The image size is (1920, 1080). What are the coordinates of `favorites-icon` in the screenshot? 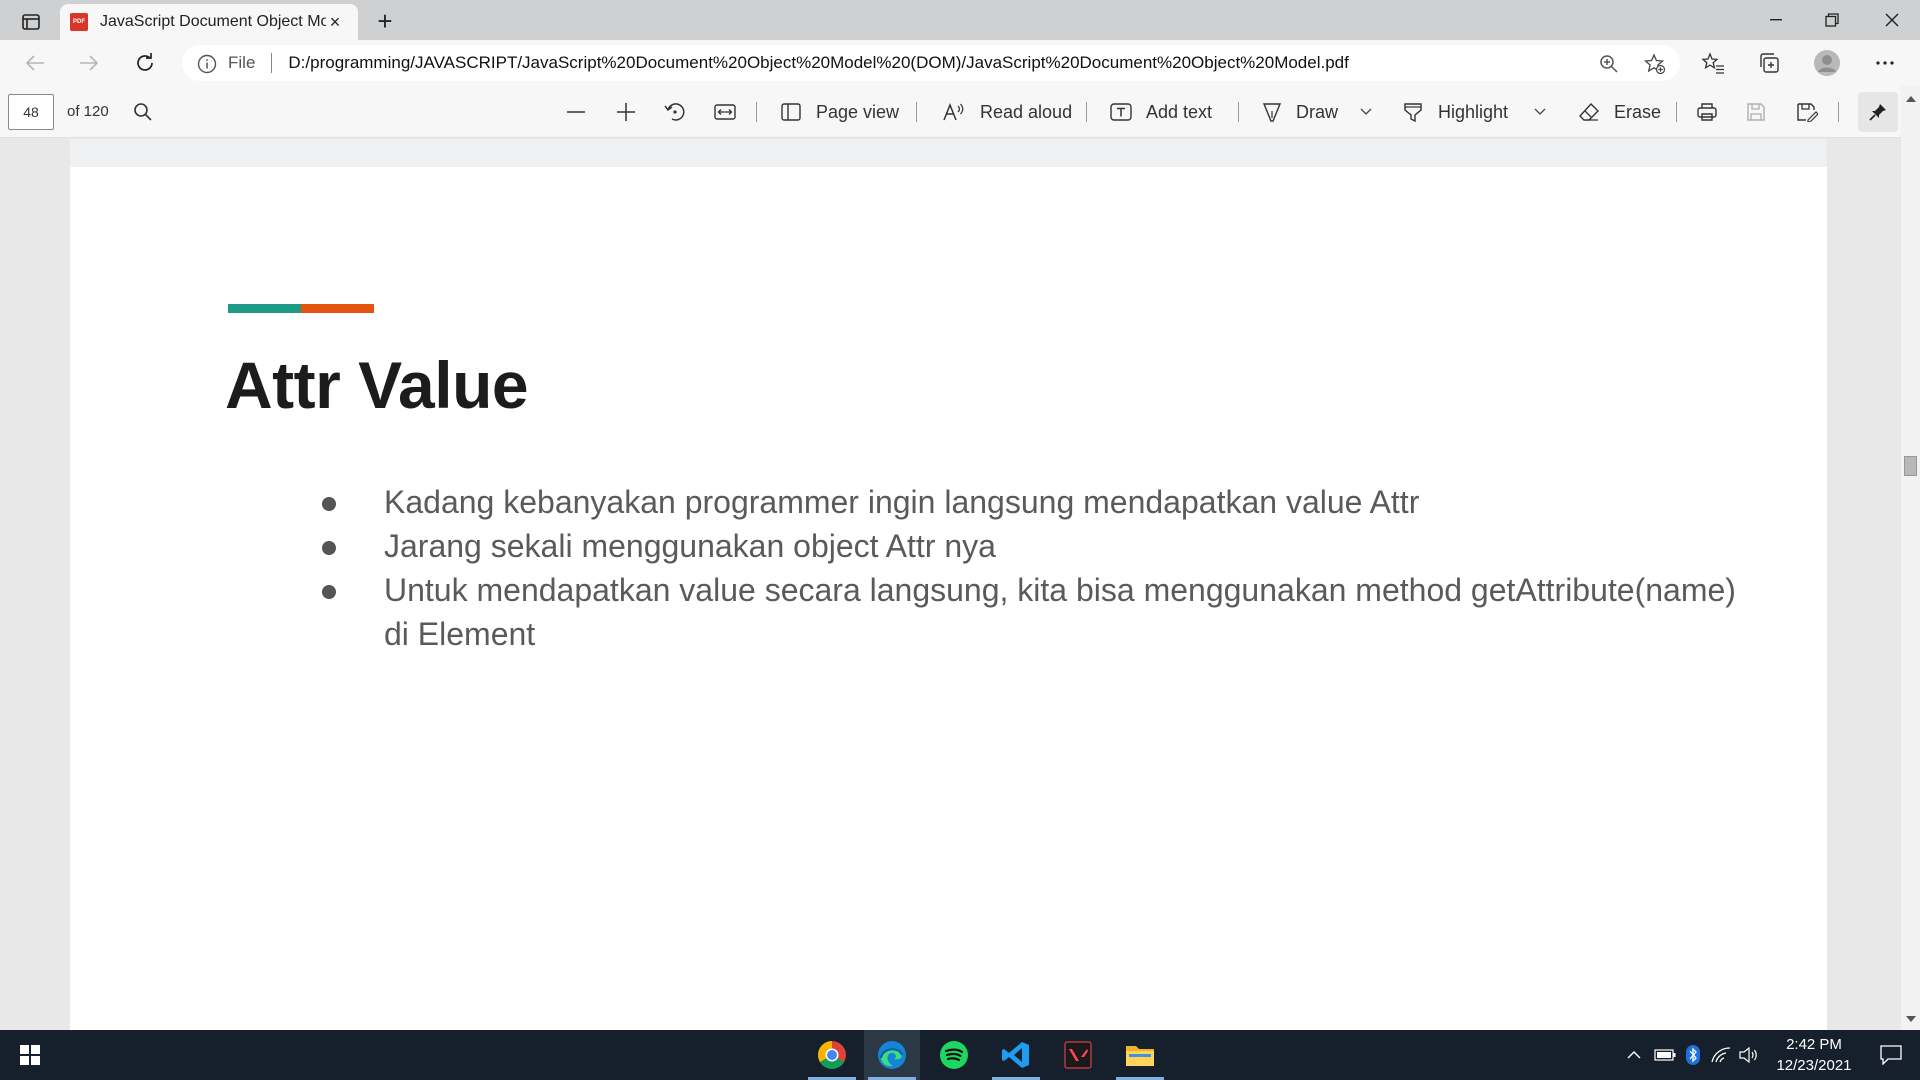 It's located at (1712, 63).